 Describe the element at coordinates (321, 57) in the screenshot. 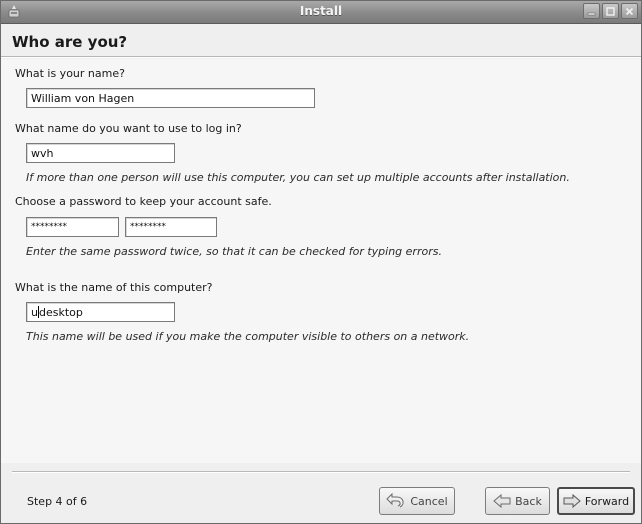

I see `title-divider` at that location.